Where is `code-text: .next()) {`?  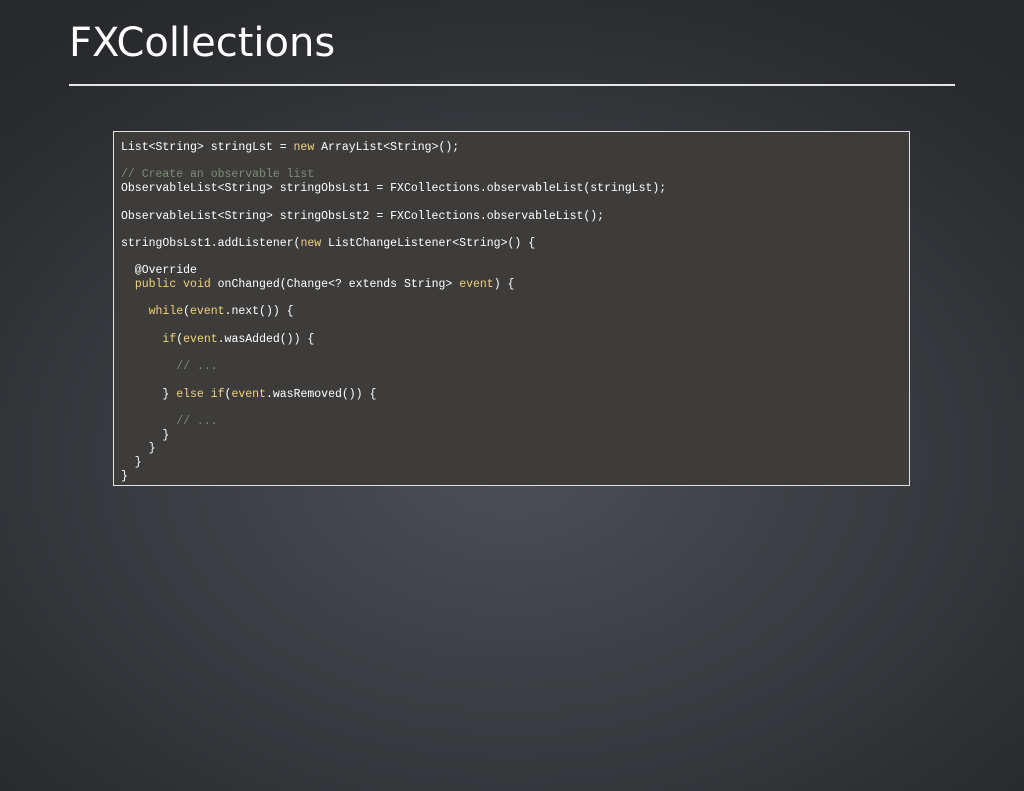 code-text: .next()) { is located at coordinates (259, 312).